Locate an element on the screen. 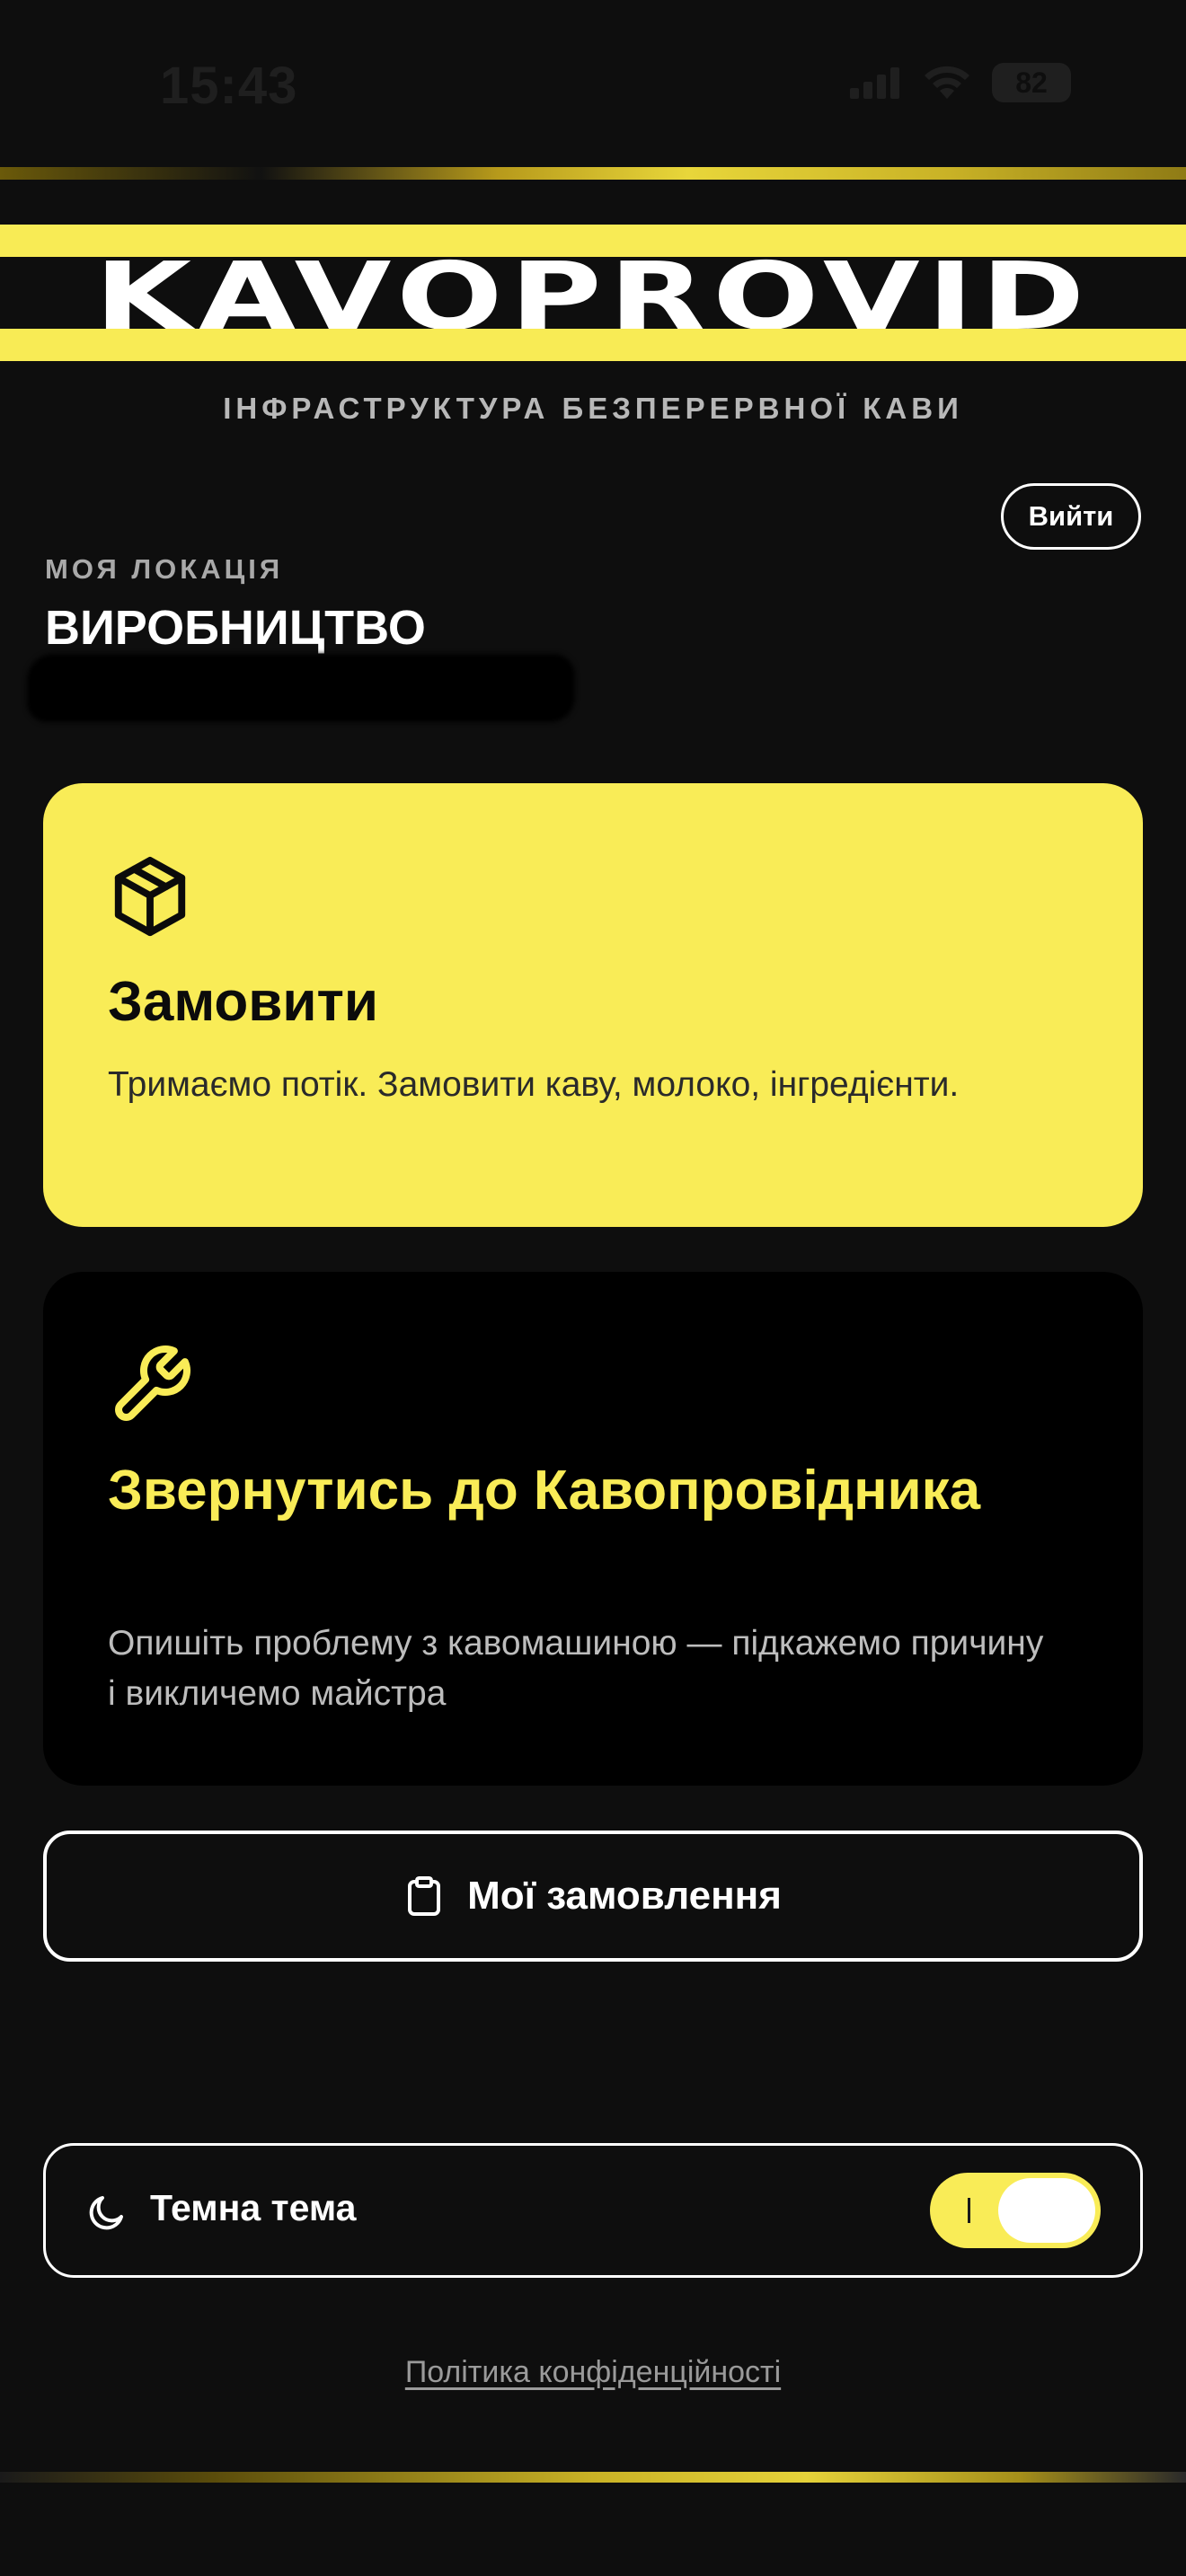 The height and width of the screenshot is (2576, 1186). cellular-signal-icon is located at coordinates (874, 83).